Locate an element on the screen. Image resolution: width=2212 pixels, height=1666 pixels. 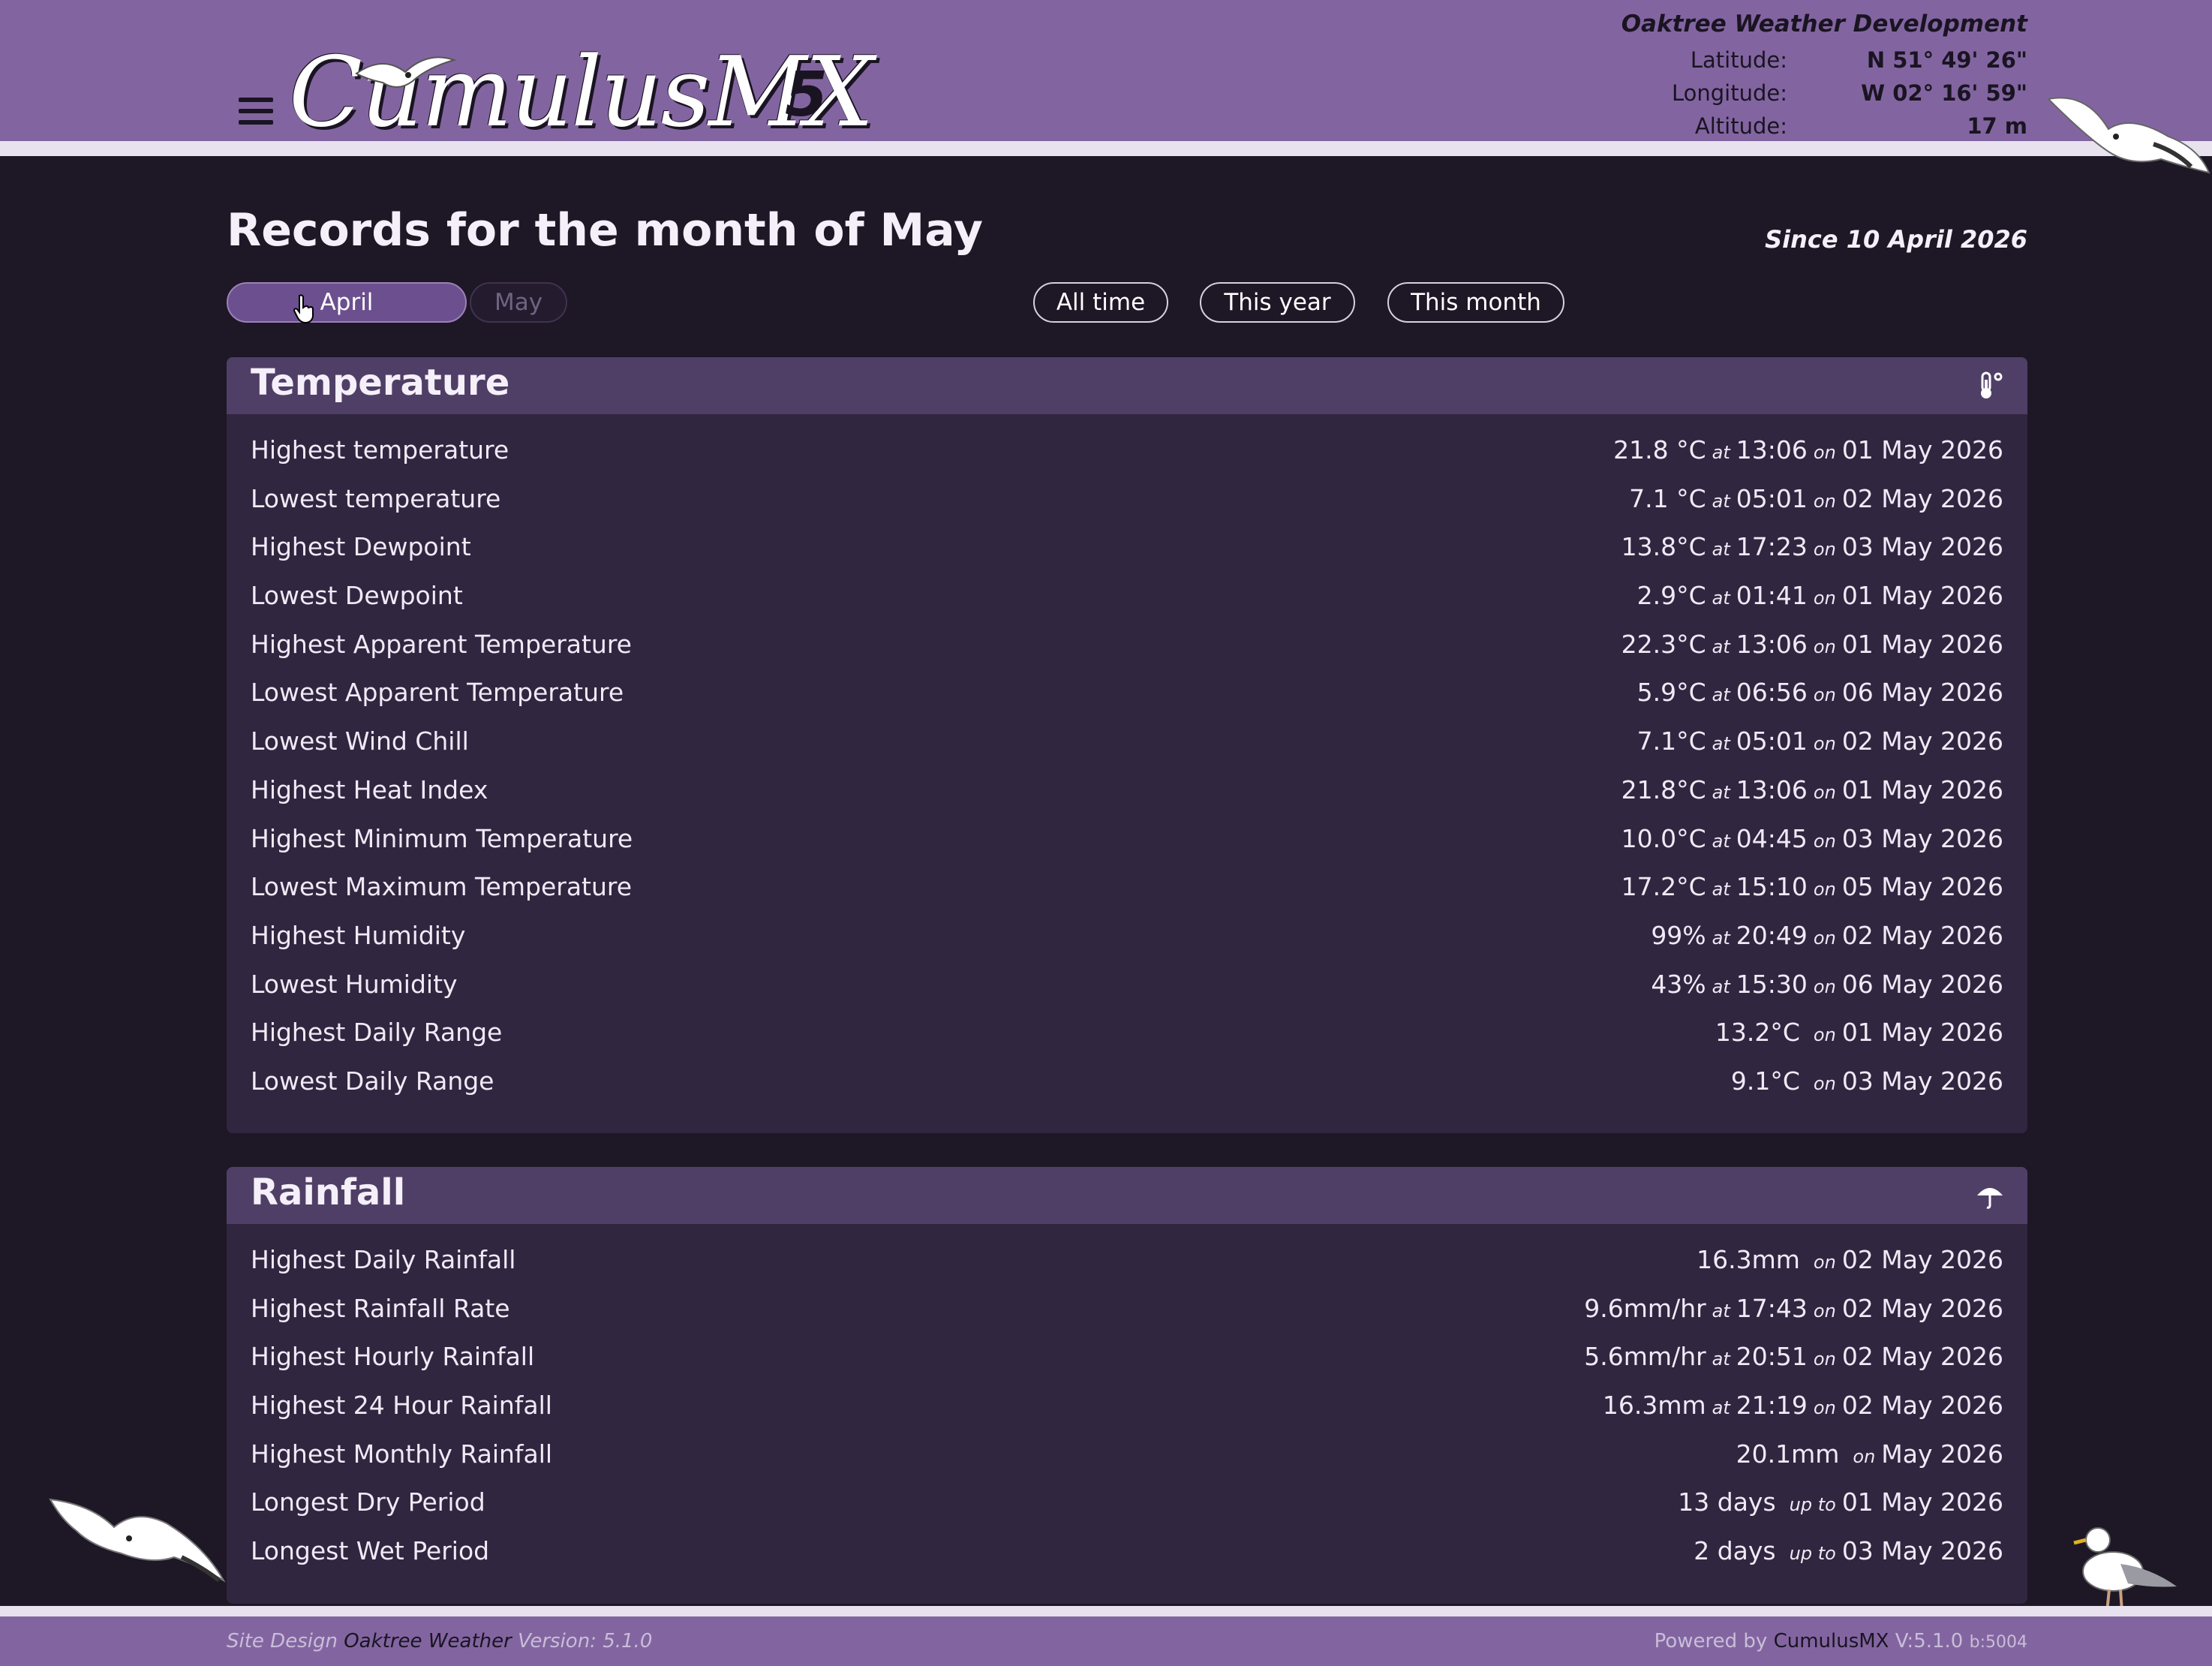
hand-pointer-cursor-icon is located at coordinates (304, 309).